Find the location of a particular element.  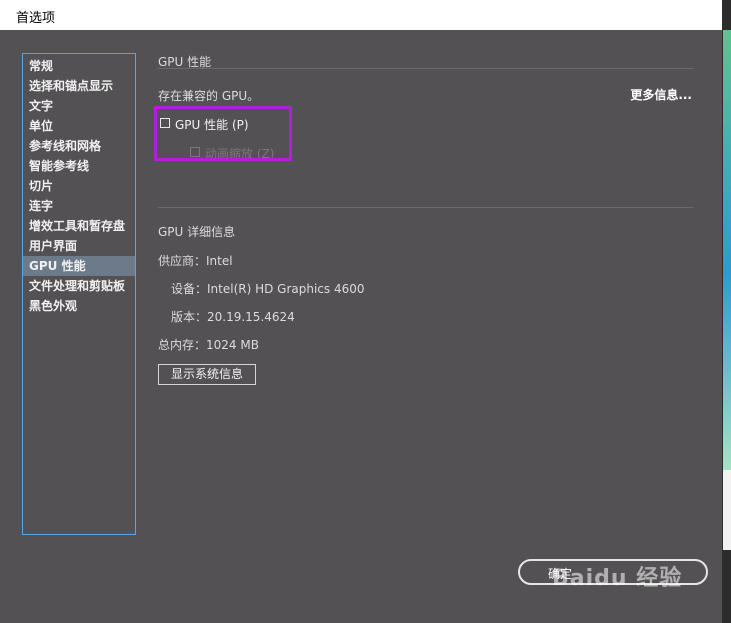

baidu-watermark: Baidu 经验 is located at coordinates (617, 578).